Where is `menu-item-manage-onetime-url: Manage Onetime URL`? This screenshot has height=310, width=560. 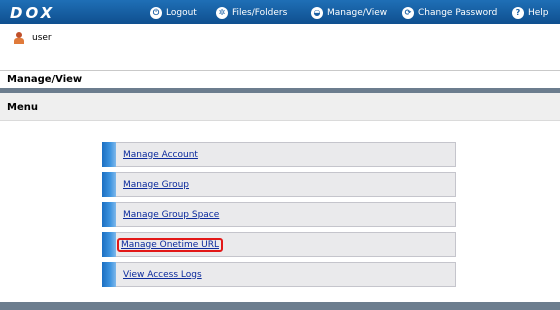
menu-item-manage-onetime-url: Manage Onetime URL is located at coordinates (279, 244).